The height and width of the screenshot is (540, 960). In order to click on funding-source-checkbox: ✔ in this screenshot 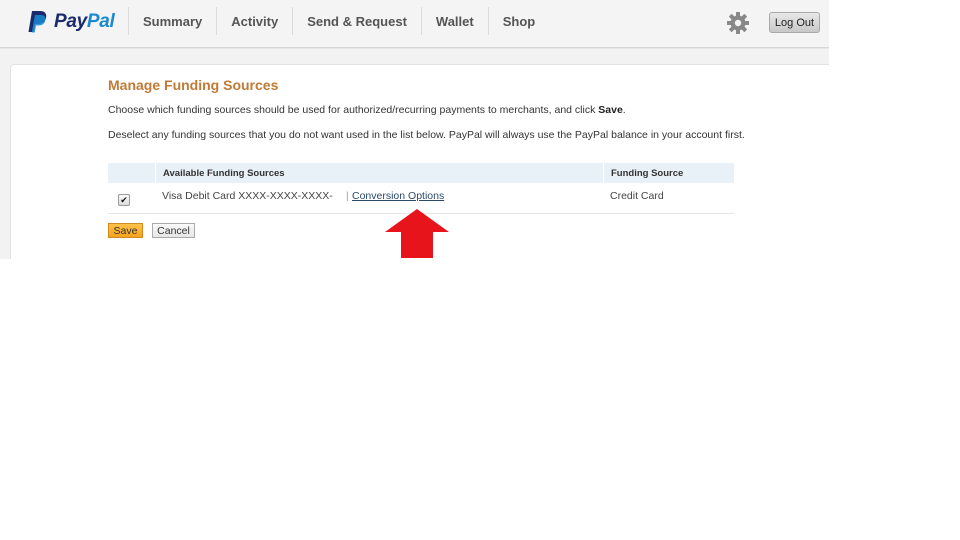, I will do `click(124, 200)`.